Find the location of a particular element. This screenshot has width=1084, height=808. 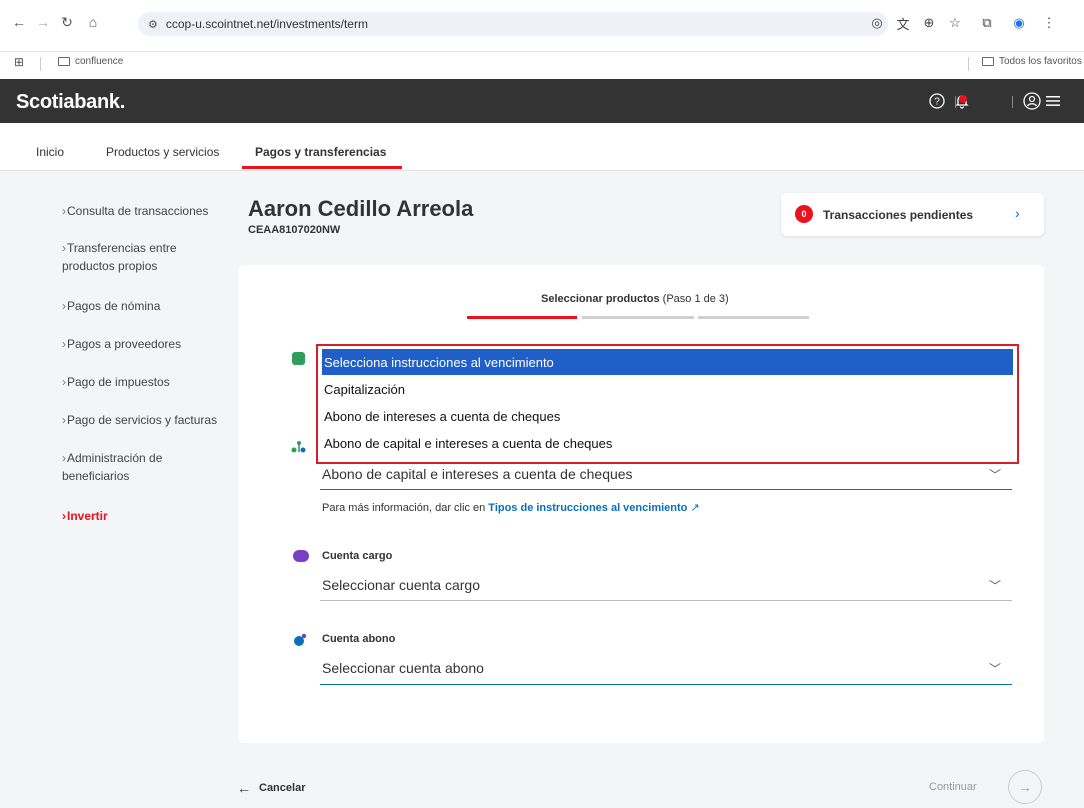

instructions-types-link: Tipos de instrucciones al vencimiento is located at coordinates (587, 508).